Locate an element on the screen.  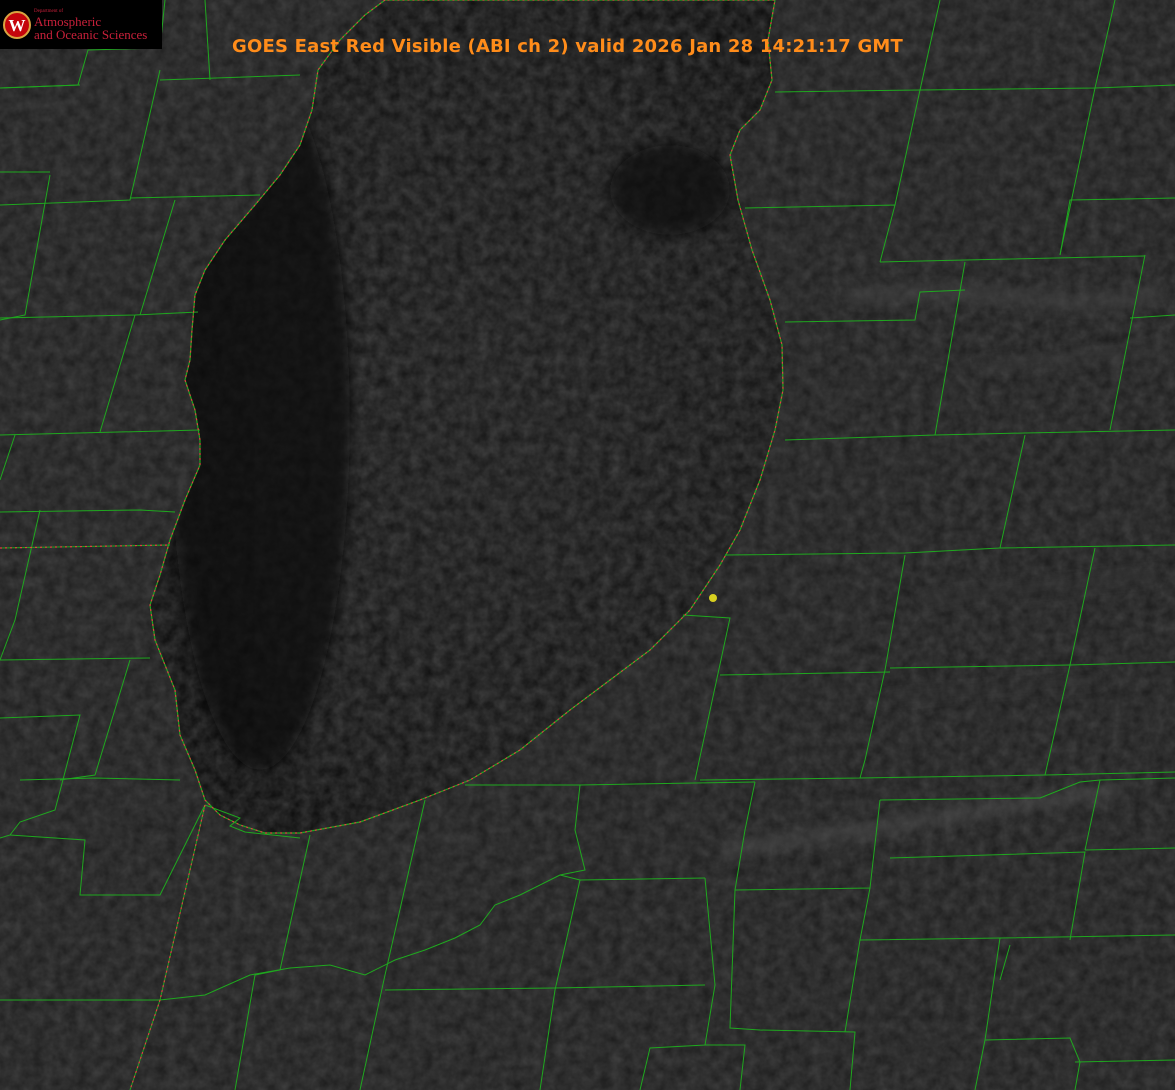
point-marker-icon is located at coordinates (713, 598).